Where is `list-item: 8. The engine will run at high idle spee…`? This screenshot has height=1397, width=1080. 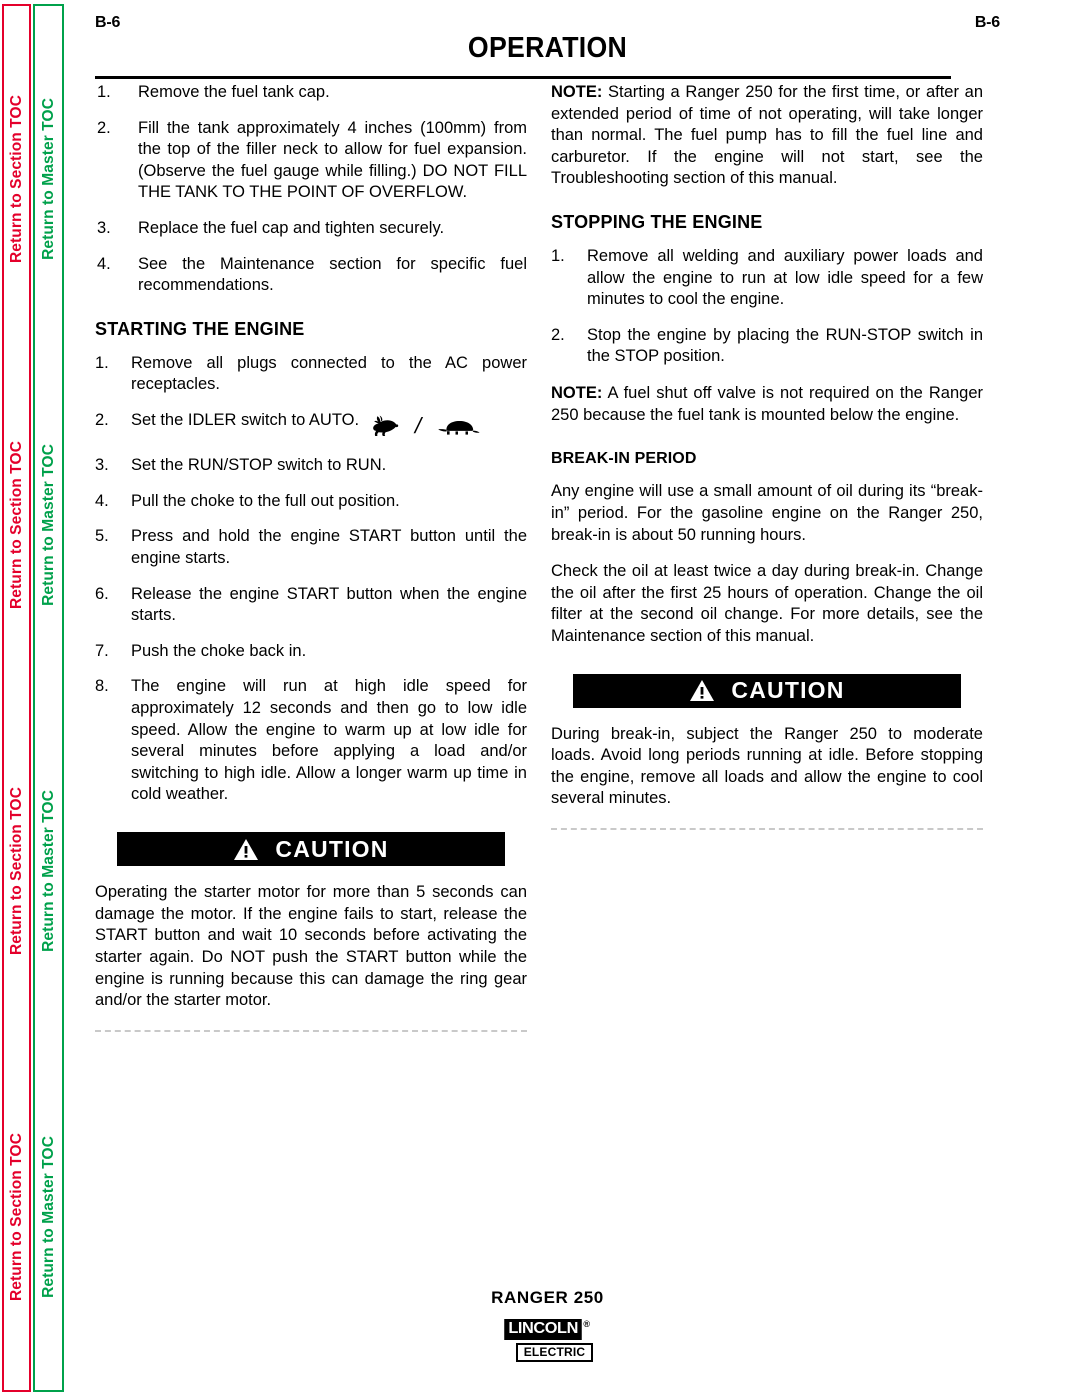
list-item: 8. The engine will run at high idle spee… is located at coordinates (311, 741).